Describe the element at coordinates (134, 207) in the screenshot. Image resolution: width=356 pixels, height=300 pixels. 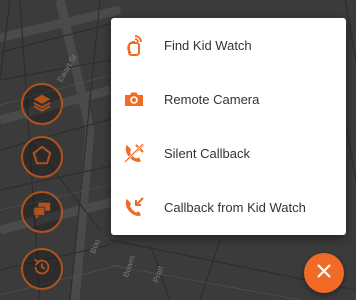
I see `callback-icon` at that location.